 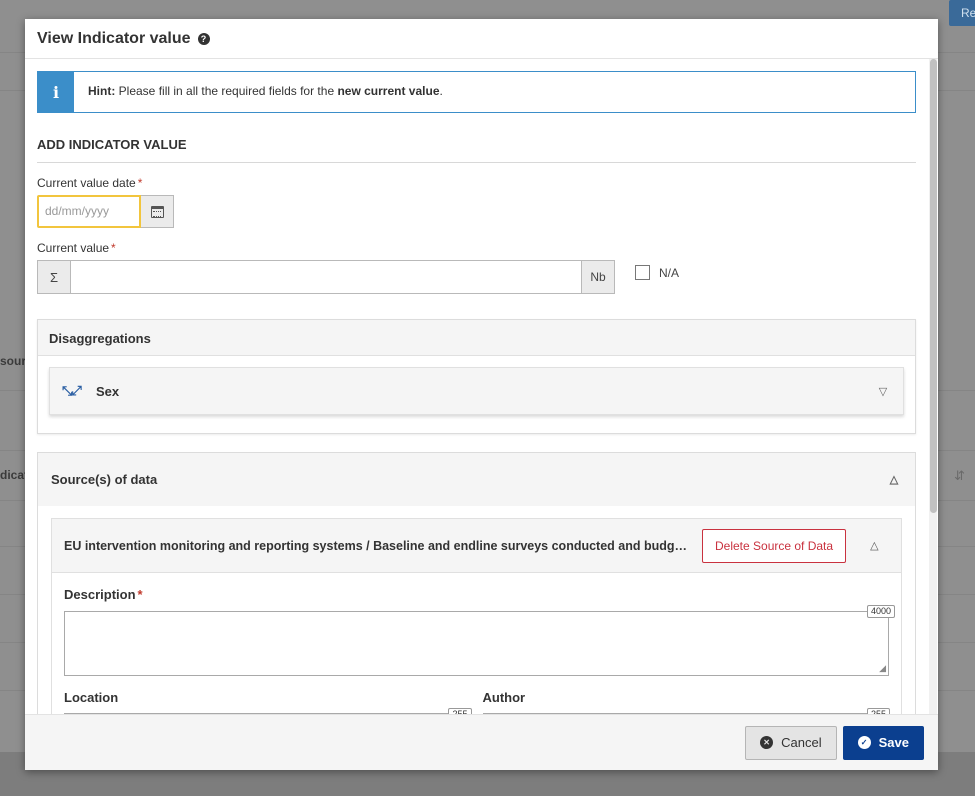 I want to click on na-option: N/A, so click(x=657, y=272).